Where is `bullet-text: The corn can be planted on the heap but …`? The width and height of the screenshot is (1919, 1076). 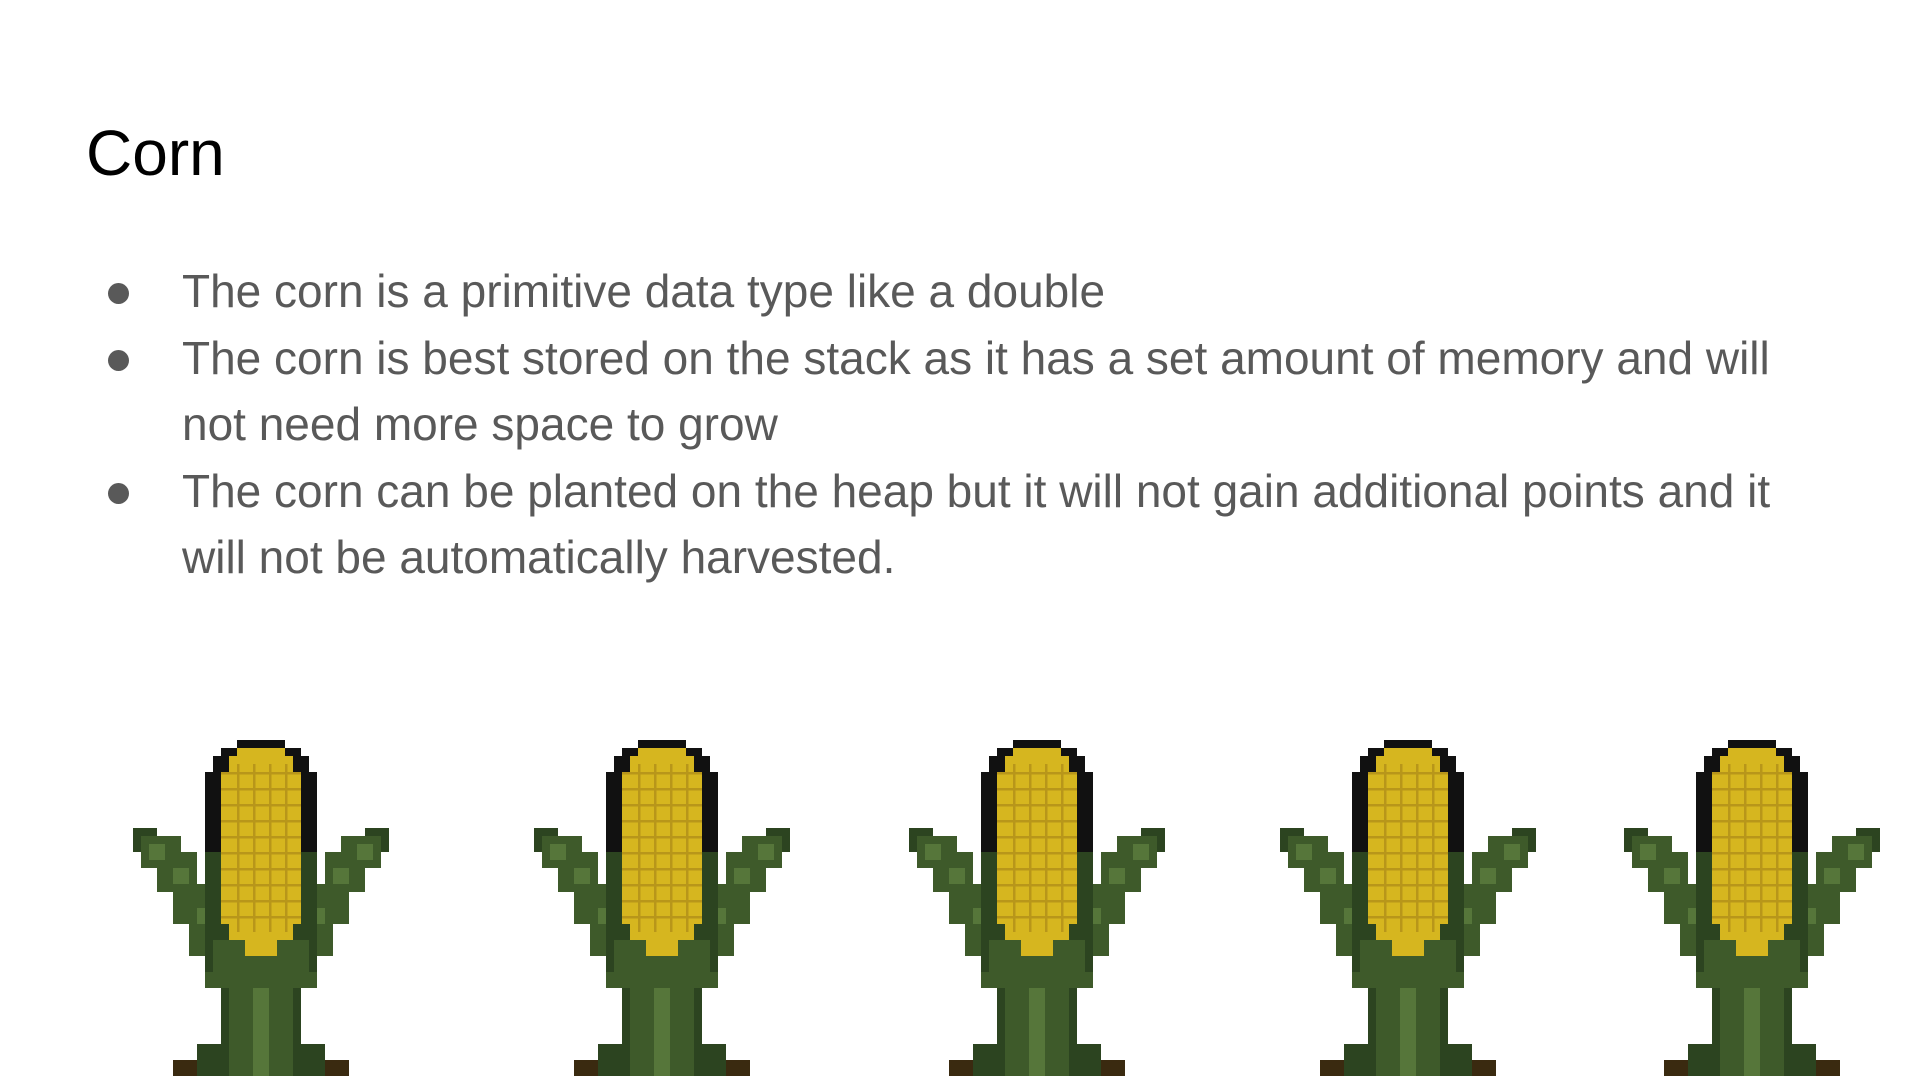 bullet-text: The corn can be planted on the heap but … is located at coordinates (976, 524).